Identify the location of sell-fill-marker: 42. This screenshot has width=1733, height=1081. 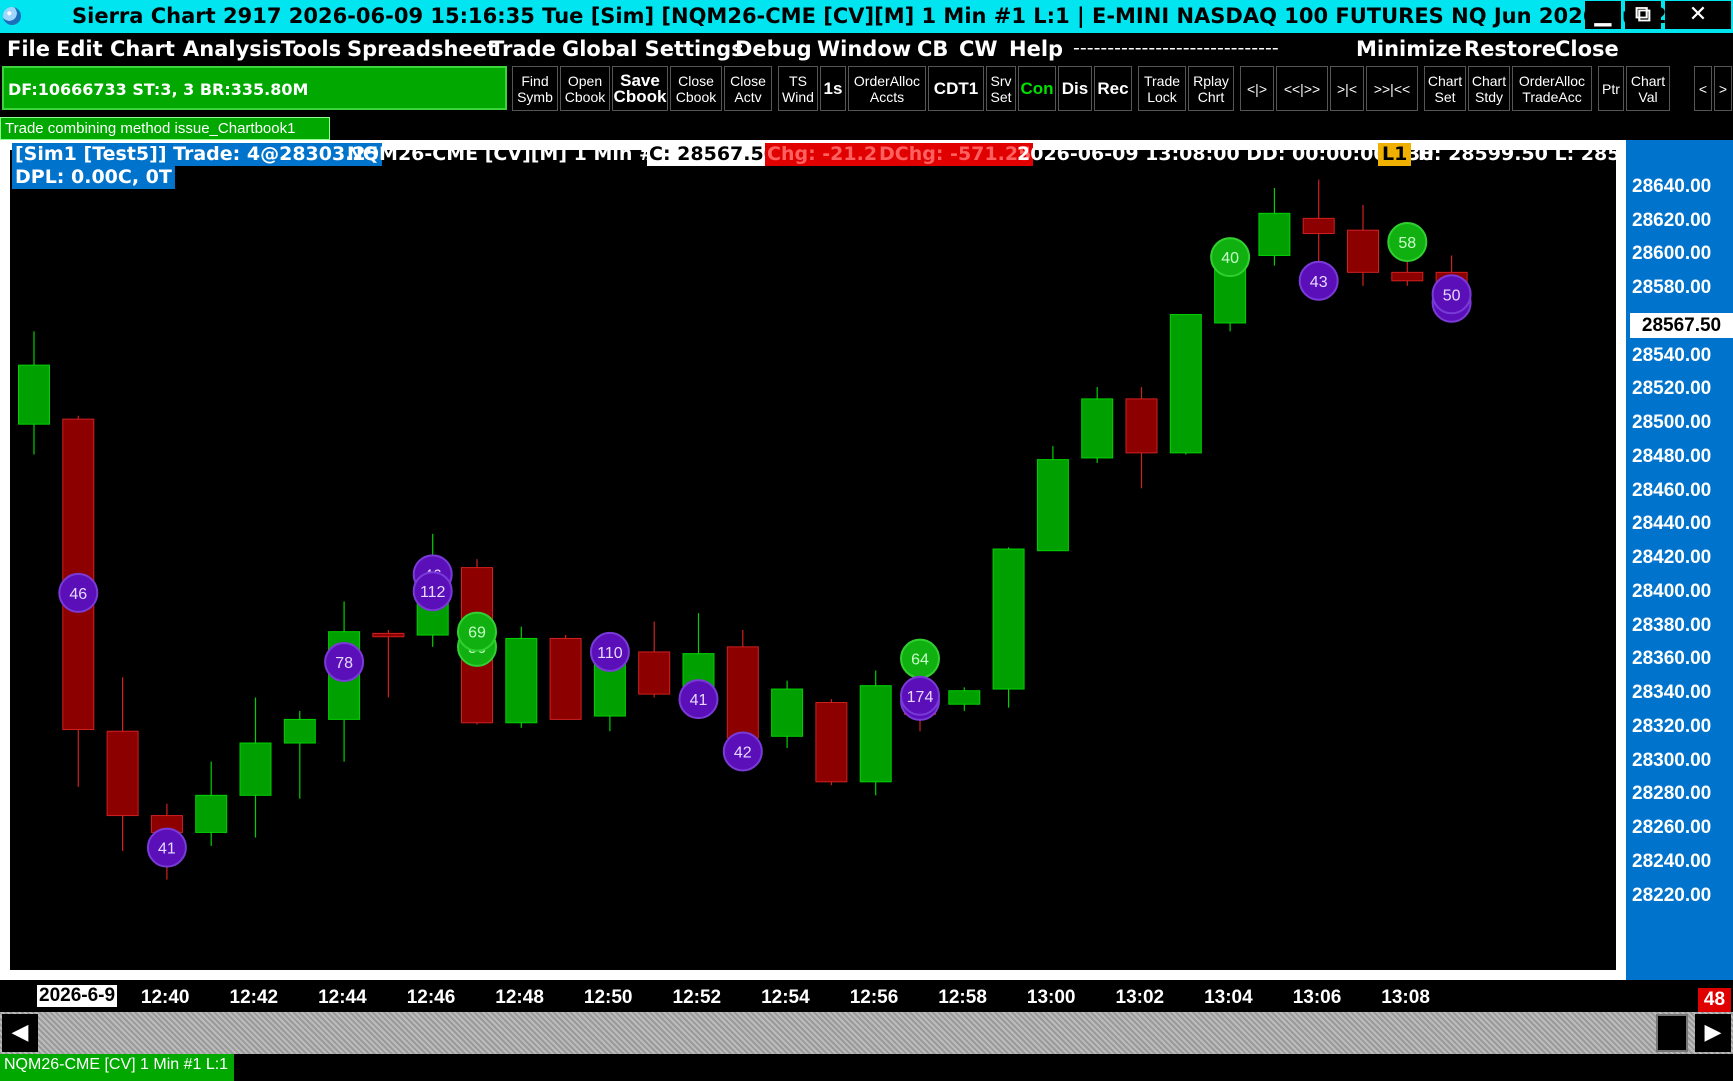
(742, 751).